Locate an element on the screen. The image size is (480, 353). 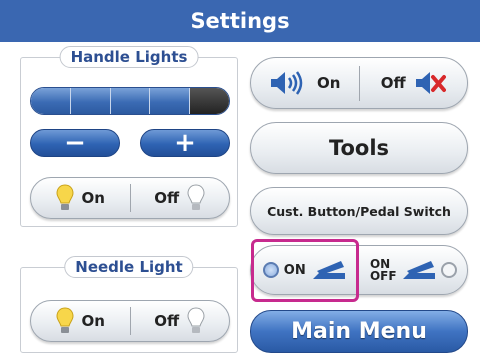
main-menu-button: Main Menu is located at coordinates (359, 331).